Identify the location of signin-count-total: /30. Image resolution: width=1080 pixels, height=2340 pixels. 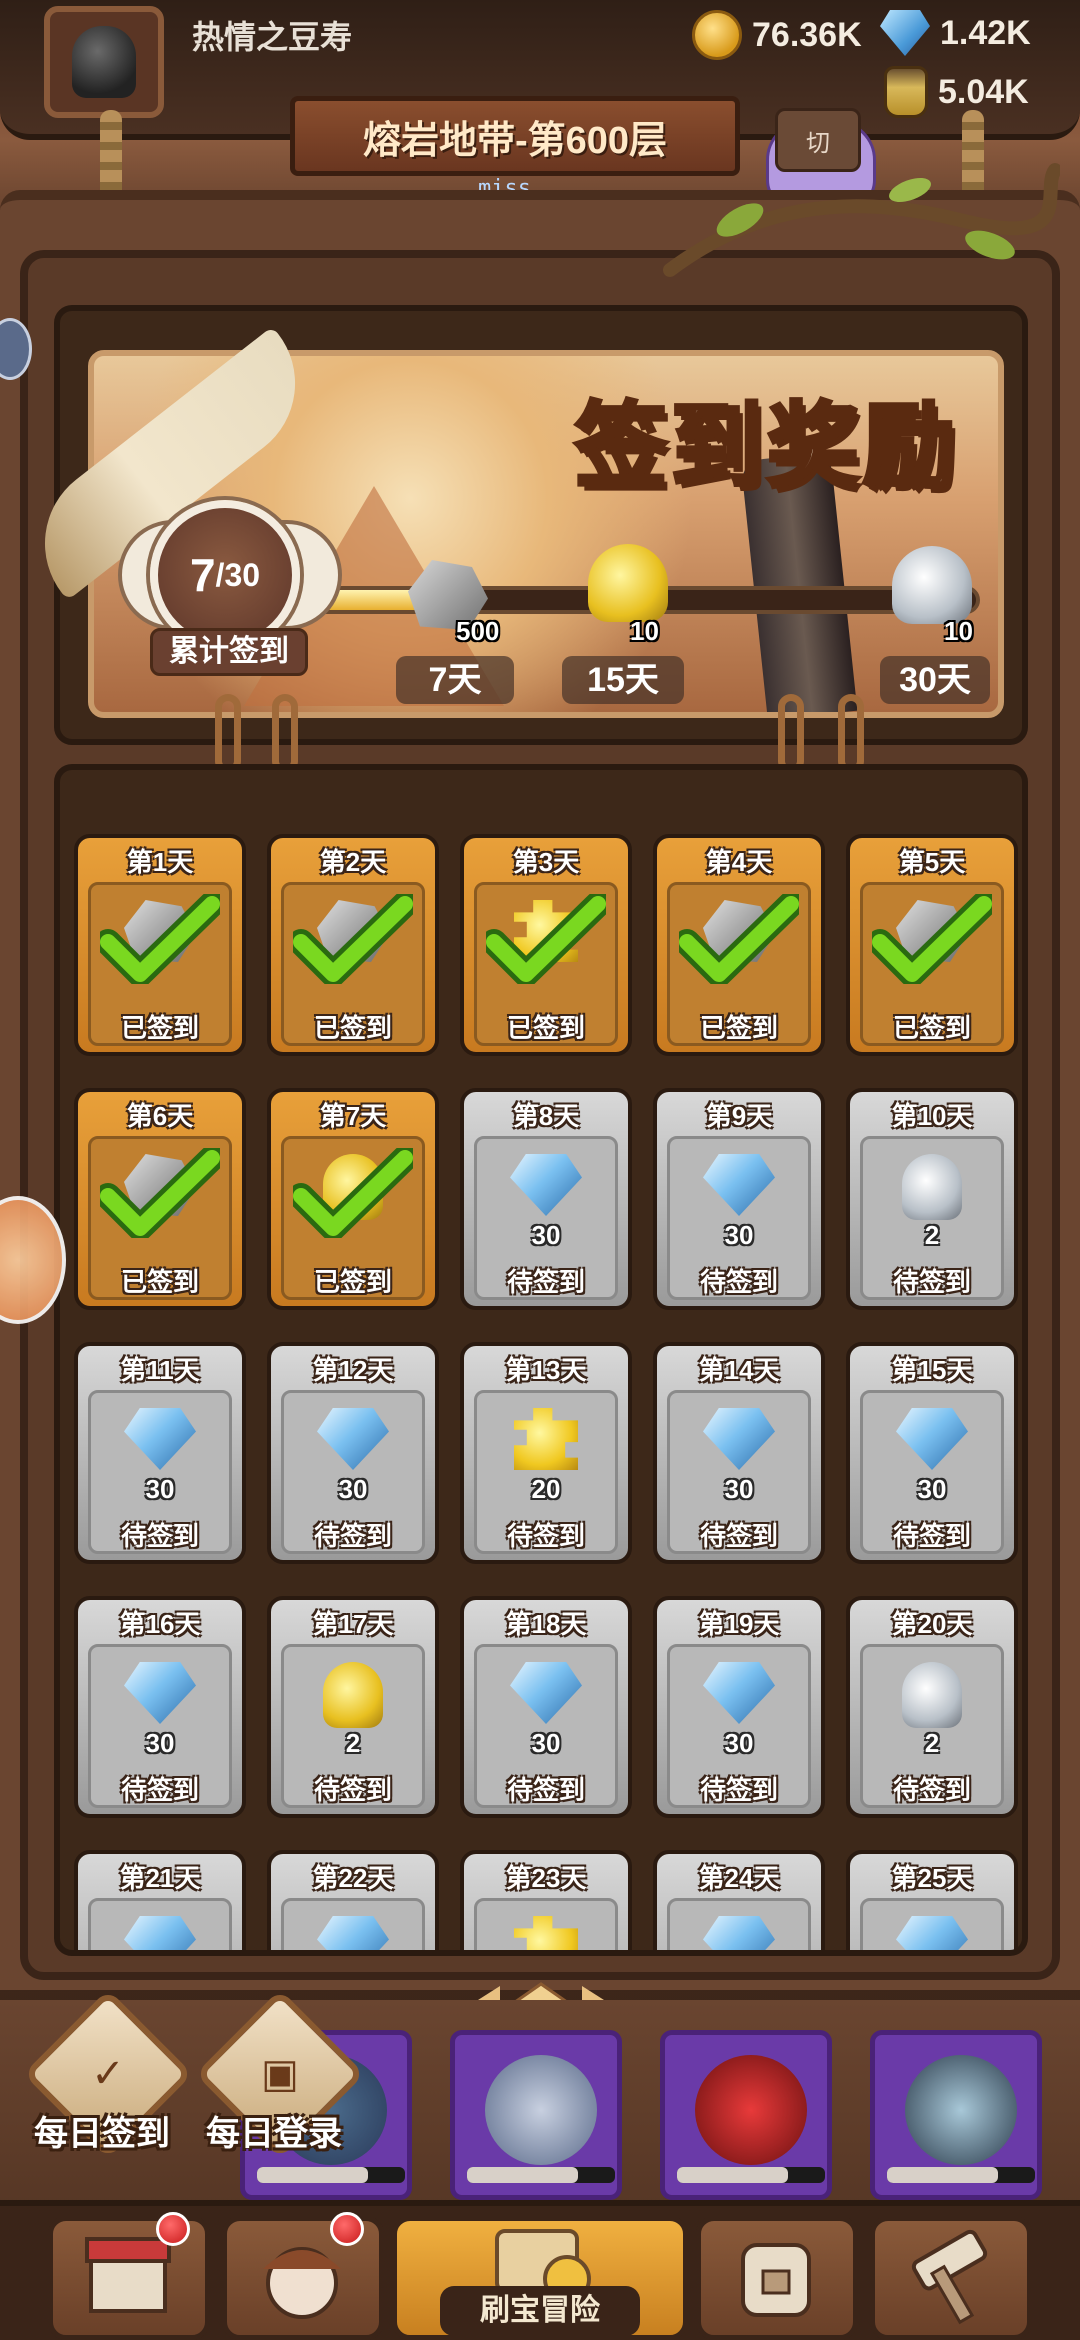
(238, 574).